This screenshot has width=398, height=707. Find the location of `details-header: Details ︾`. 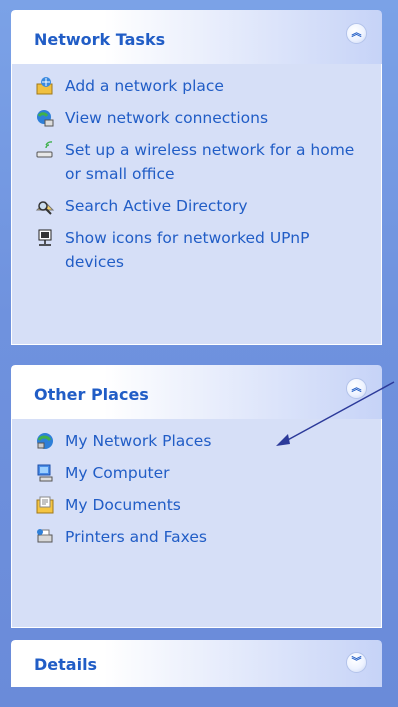

details-header: Details ︾ is located at coordinates (196, 663).